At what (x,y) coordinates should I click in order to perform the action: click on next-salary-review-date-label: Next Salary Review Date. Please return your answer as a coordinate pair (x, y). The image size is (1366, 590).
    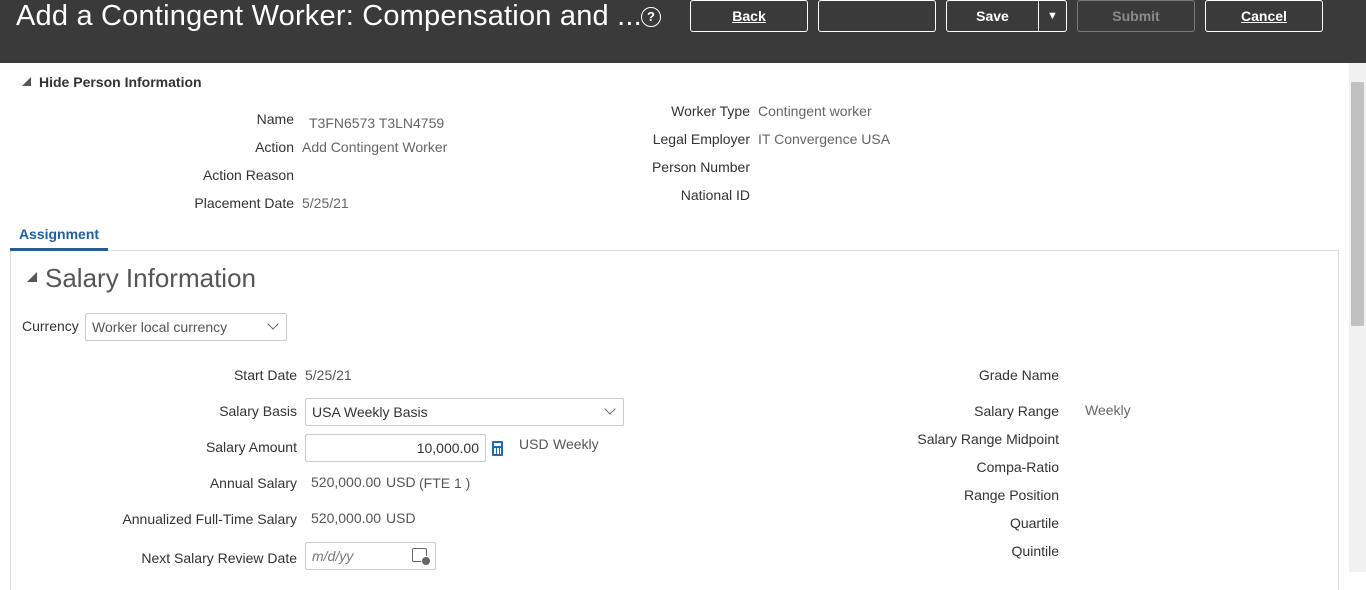
    Looking at the image, I should click on (219, 558).